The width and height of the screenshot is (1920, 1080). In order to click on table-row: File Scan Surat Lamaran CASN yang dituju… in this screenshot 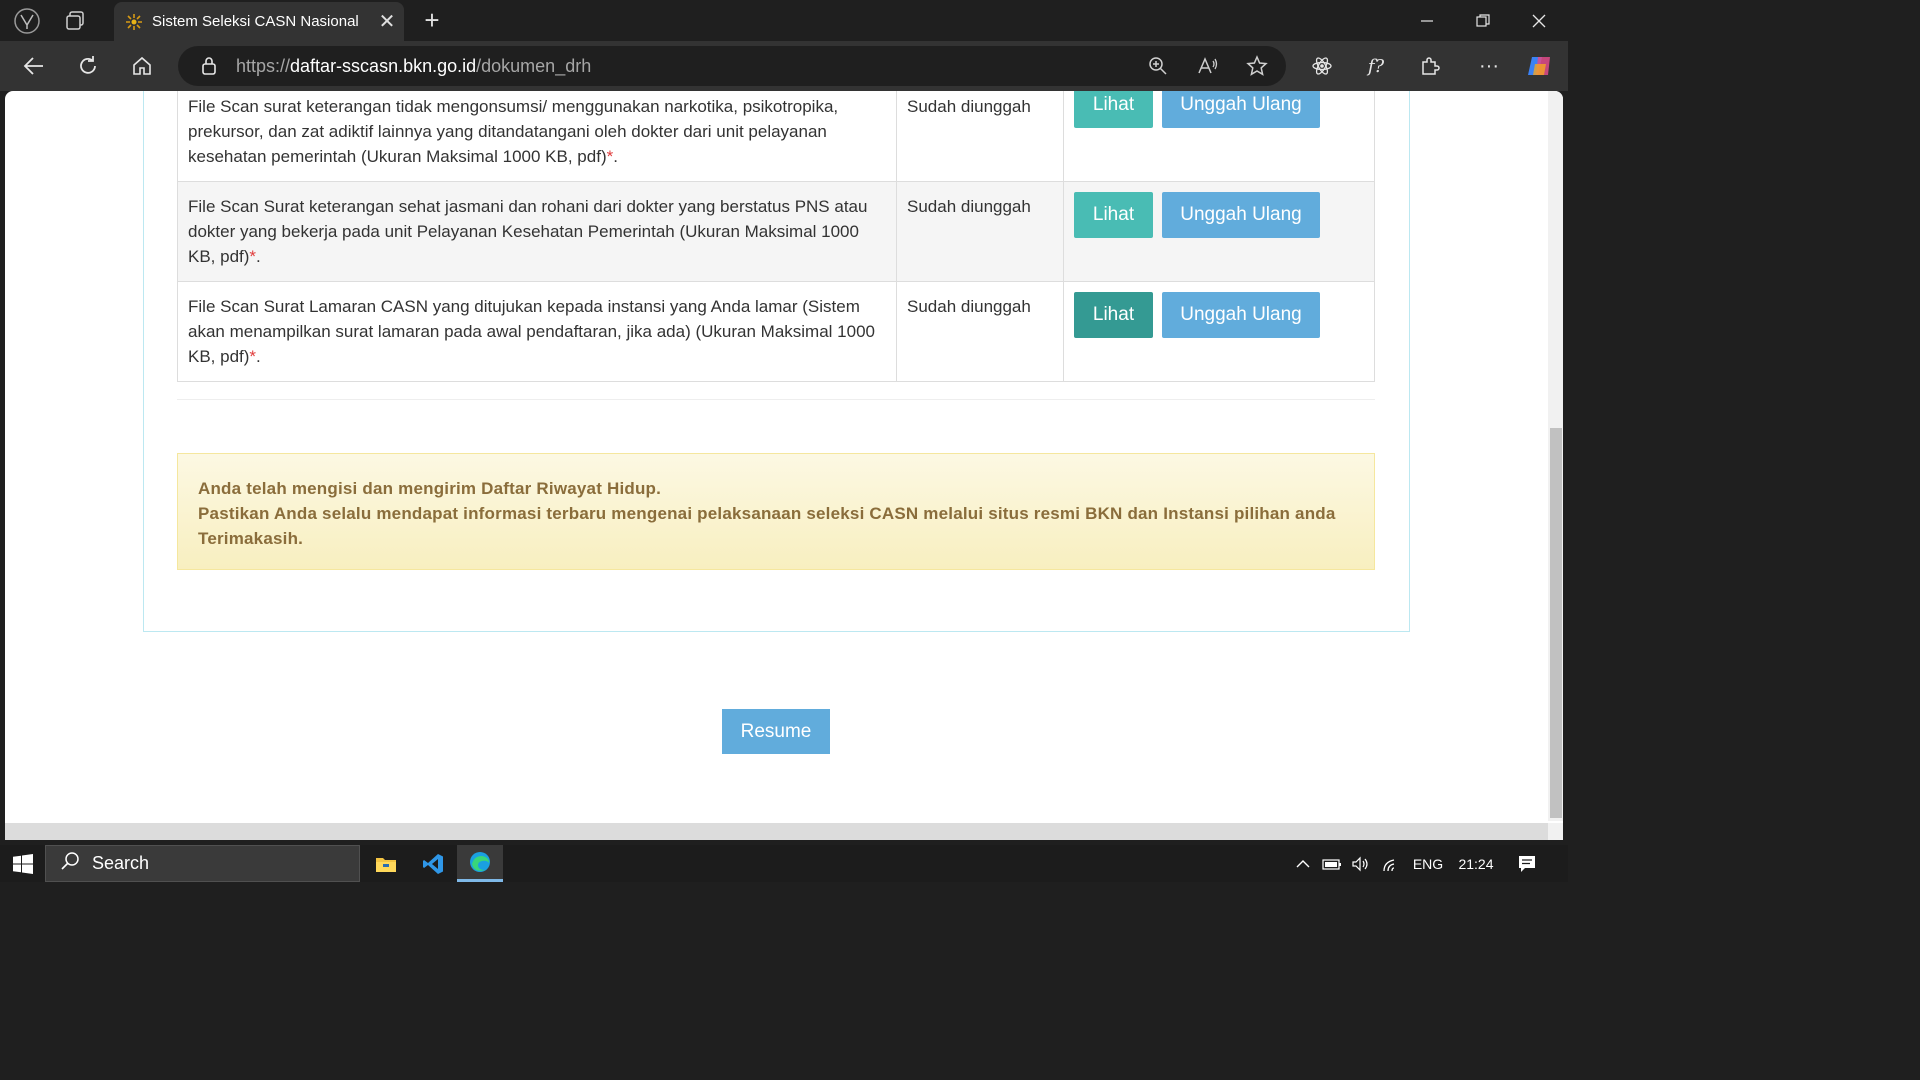, I will do `click(776, 331)`.